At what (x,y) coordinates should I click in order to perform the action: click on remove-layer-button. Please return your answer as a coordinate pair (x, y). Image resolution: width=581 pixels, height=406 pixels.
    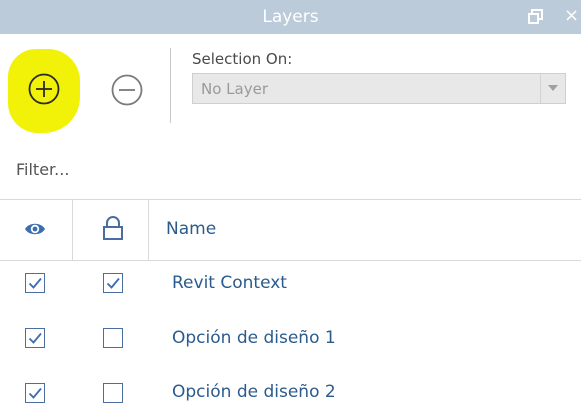
    Looking at the image, I should click on (127, 90).